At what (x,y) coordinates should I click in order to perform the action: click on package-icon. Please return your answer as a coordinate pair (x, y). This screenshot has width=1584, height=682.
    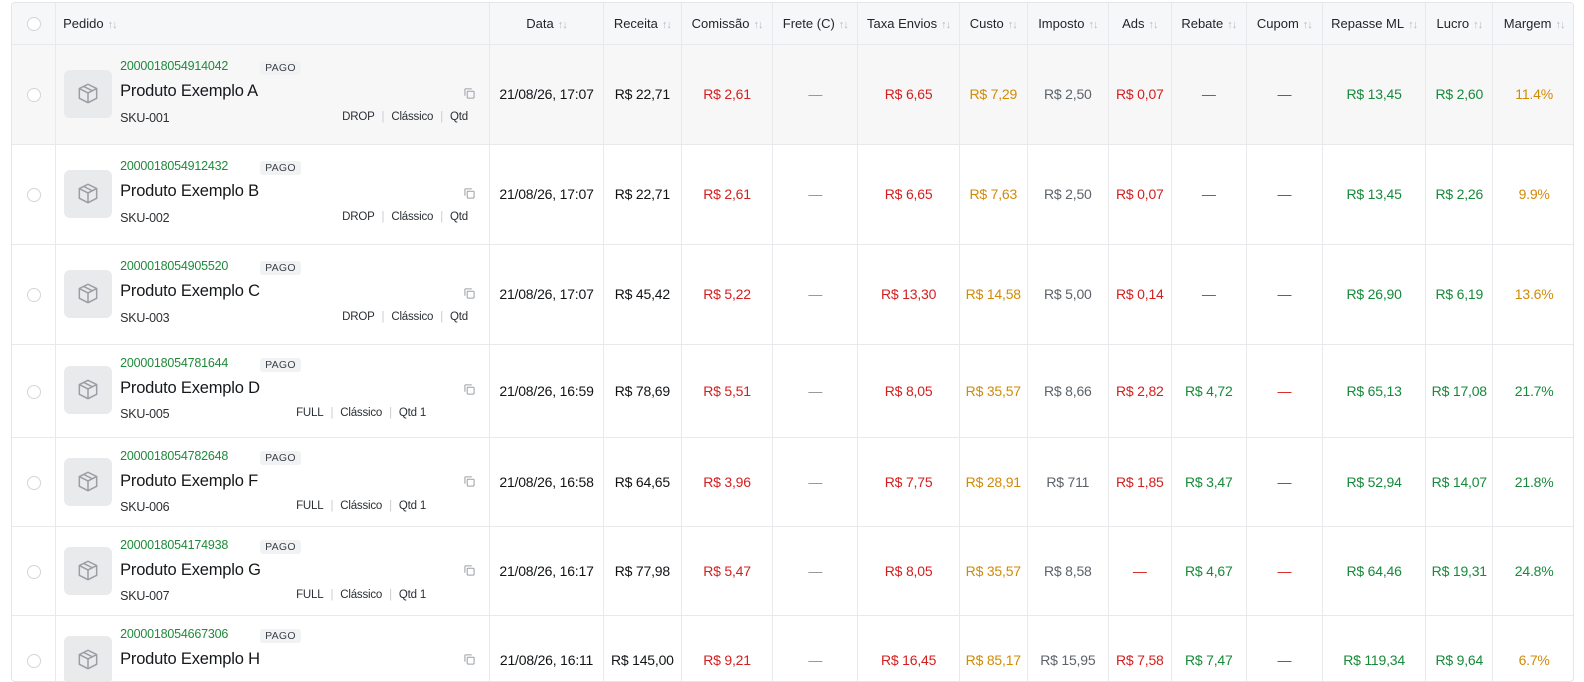
    Looking at the image, I should click on (88, 390).